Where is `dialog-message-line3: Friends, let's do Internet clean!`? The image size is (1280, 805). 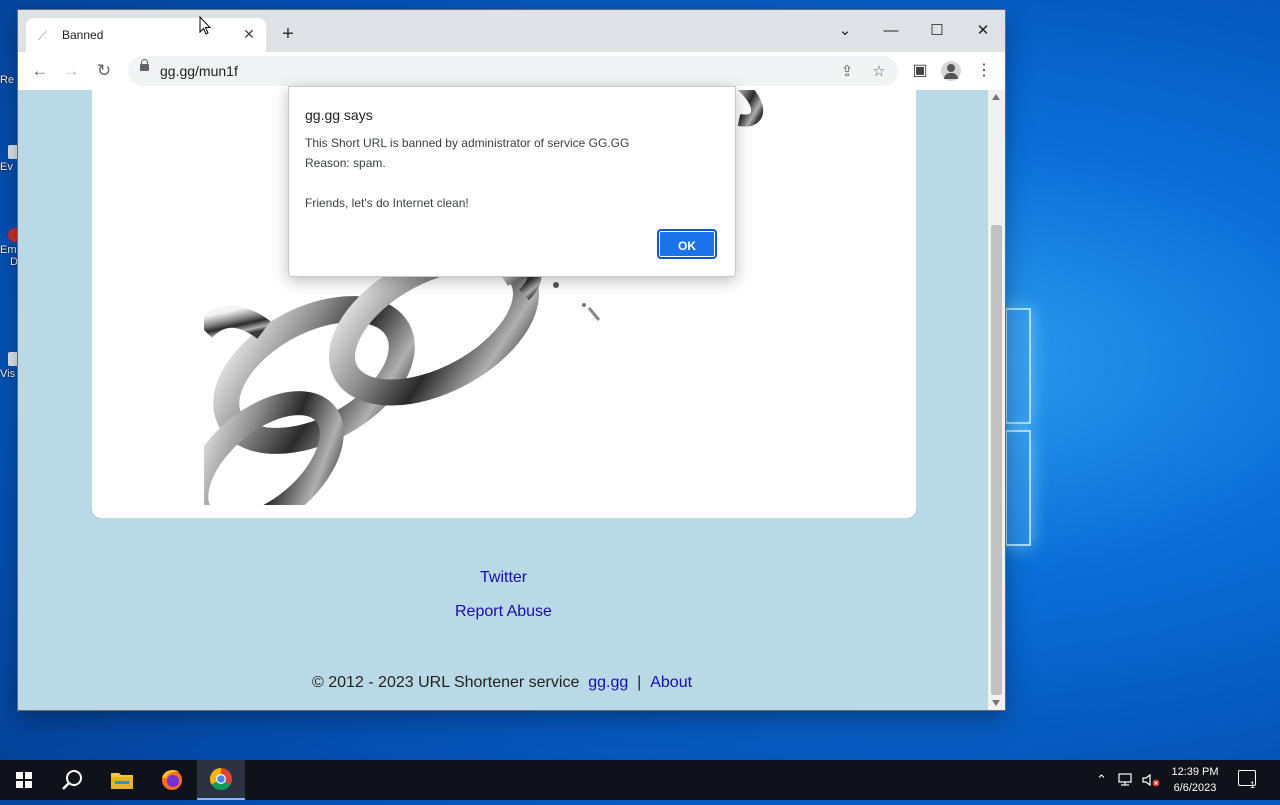 dialog-message-line3: Friends, let's do Internet clean! is located at coordinates (387, 203).